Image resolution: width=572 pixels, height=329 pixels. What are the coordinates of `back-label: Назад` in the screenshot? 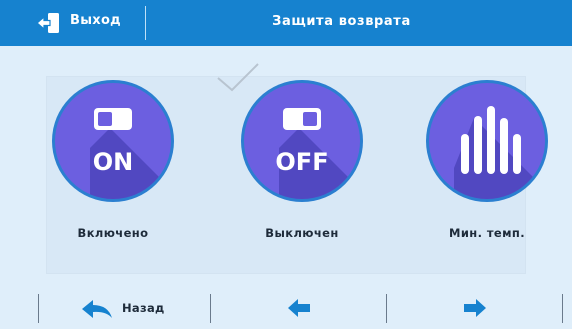 It's located at (143, 308).